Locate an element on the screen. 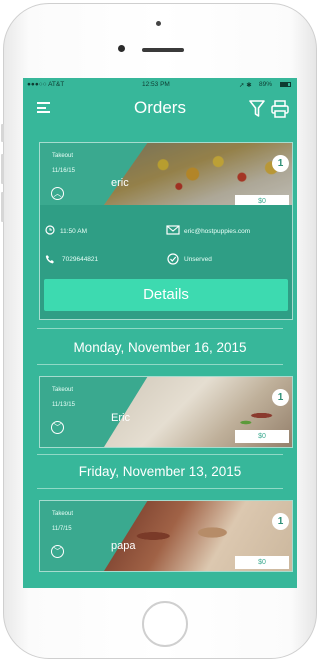 The height and width of the screenshot is (663, 321). date-header: Monday, November 16, 2015 is located at coordinates (160, 347).